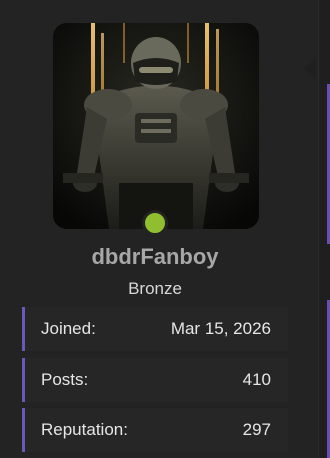 The width and height of the screenshot is (330, 458). I want to click on online-status-dot, so click(155, 223).